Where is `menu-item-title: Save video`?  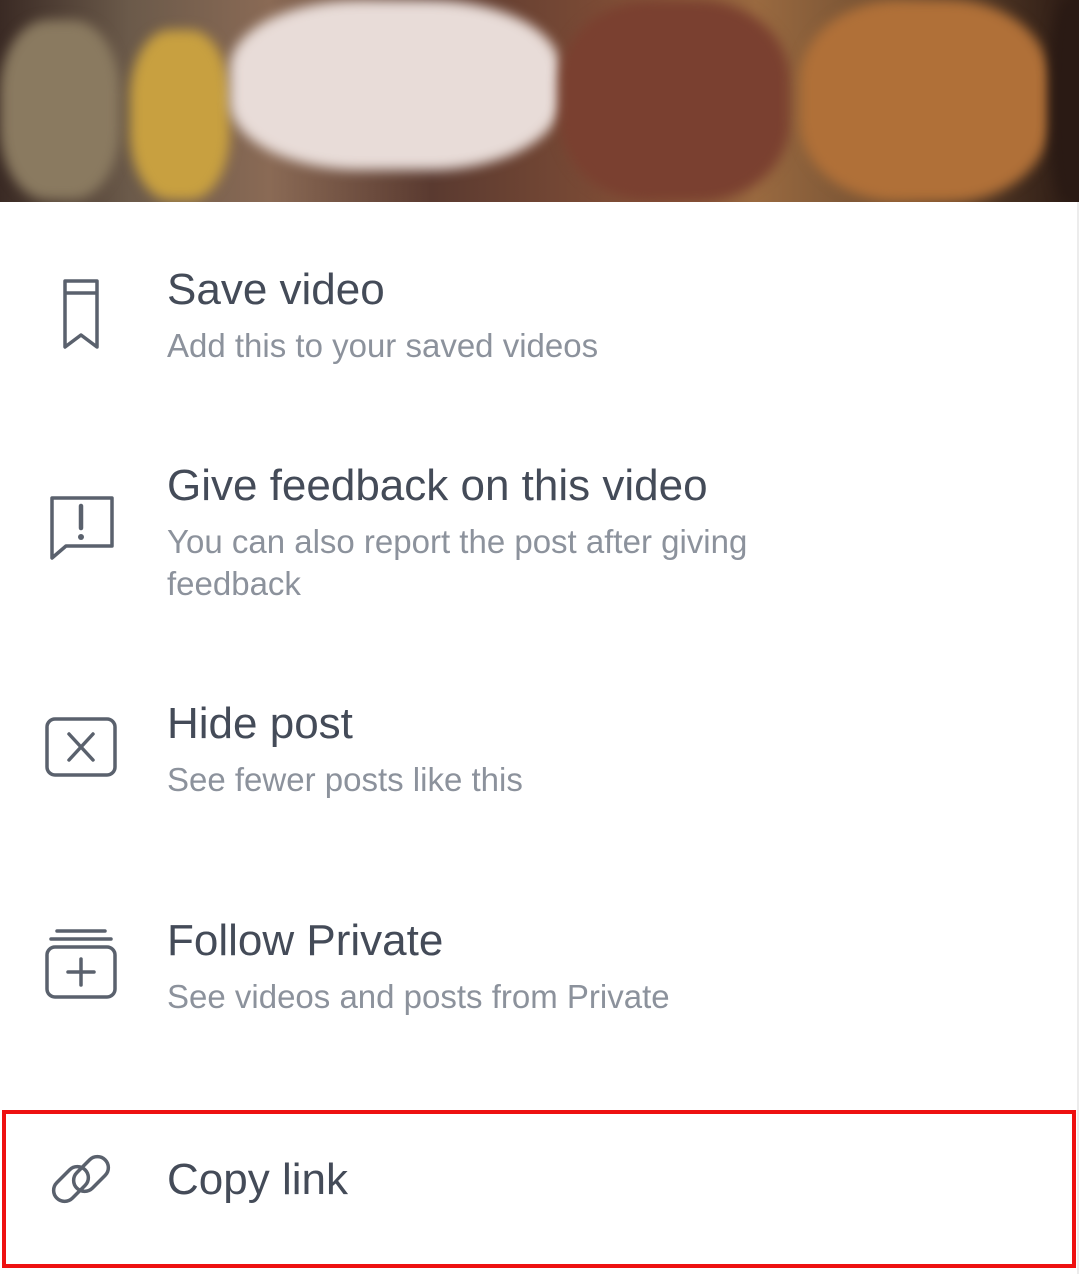 menu-item-title: Save video is located at coordinates (276, 289).